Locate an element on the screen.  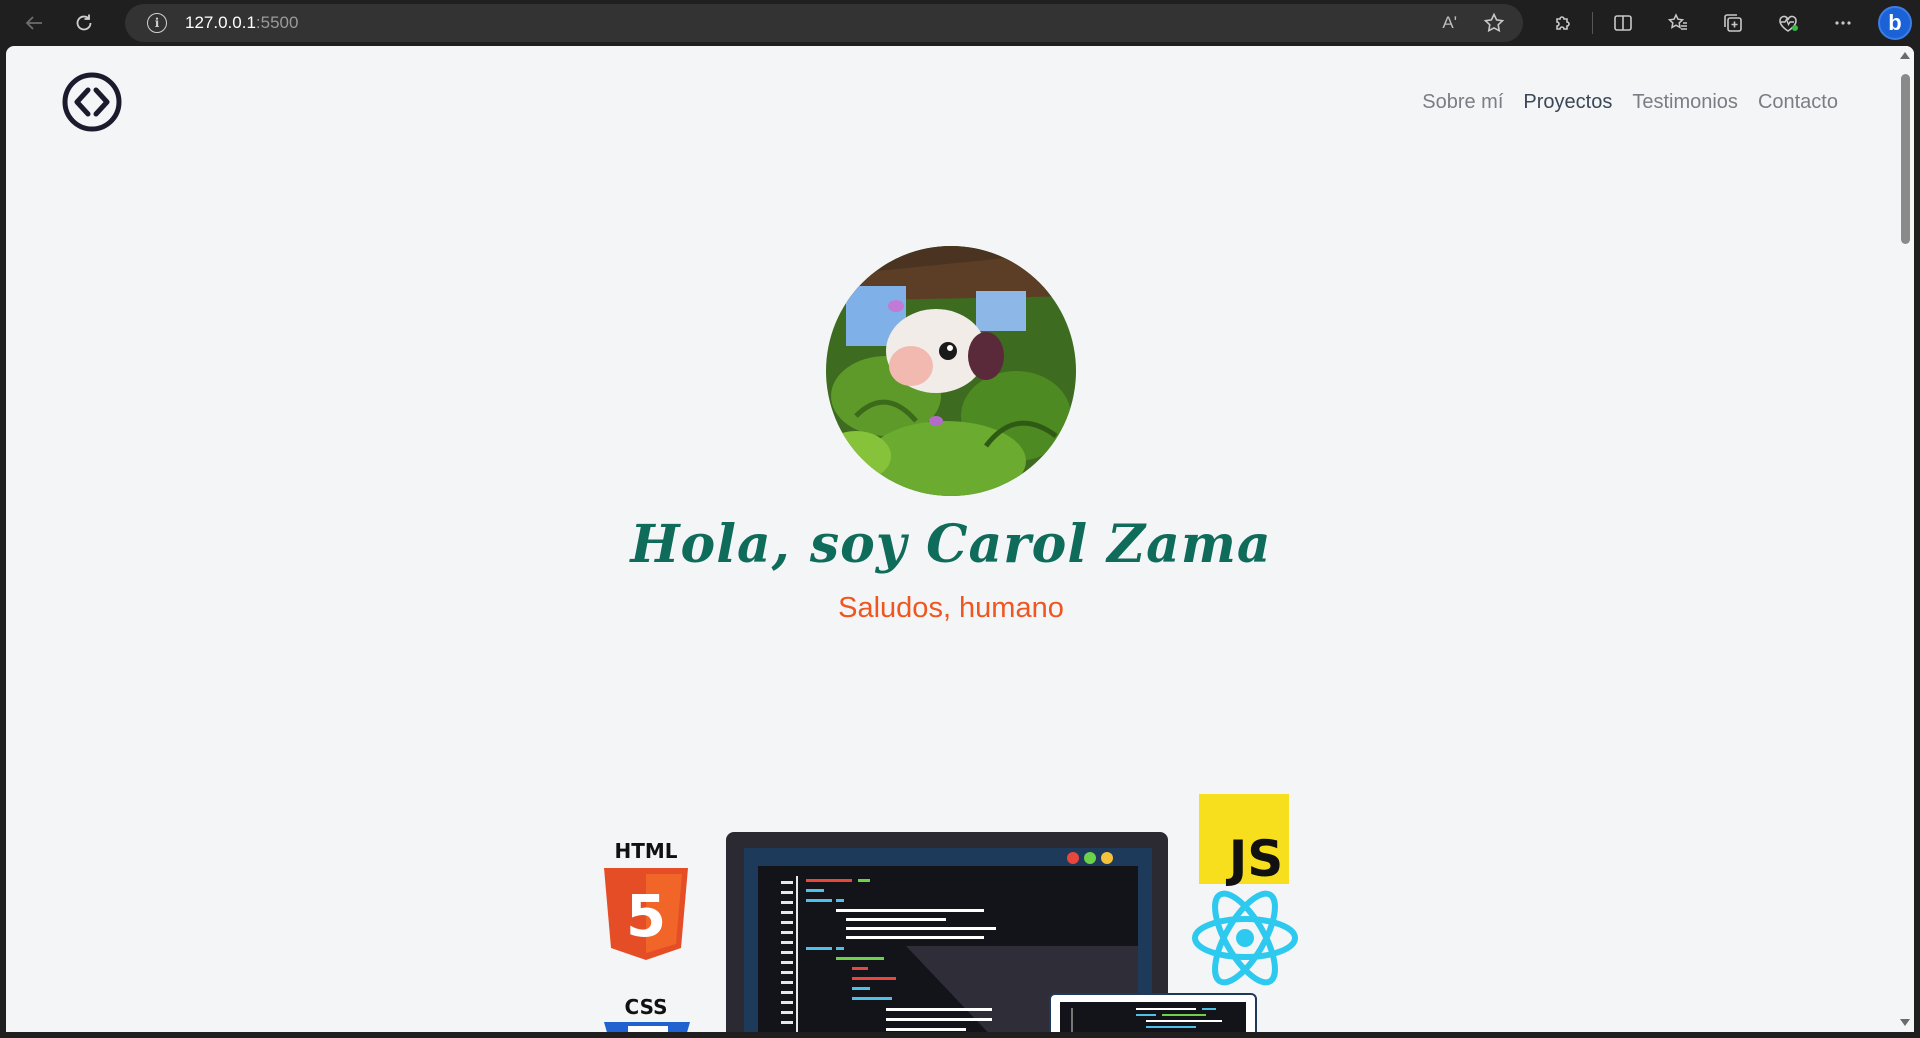
heart-pulse-icon is located at coordinates (1788, 23).